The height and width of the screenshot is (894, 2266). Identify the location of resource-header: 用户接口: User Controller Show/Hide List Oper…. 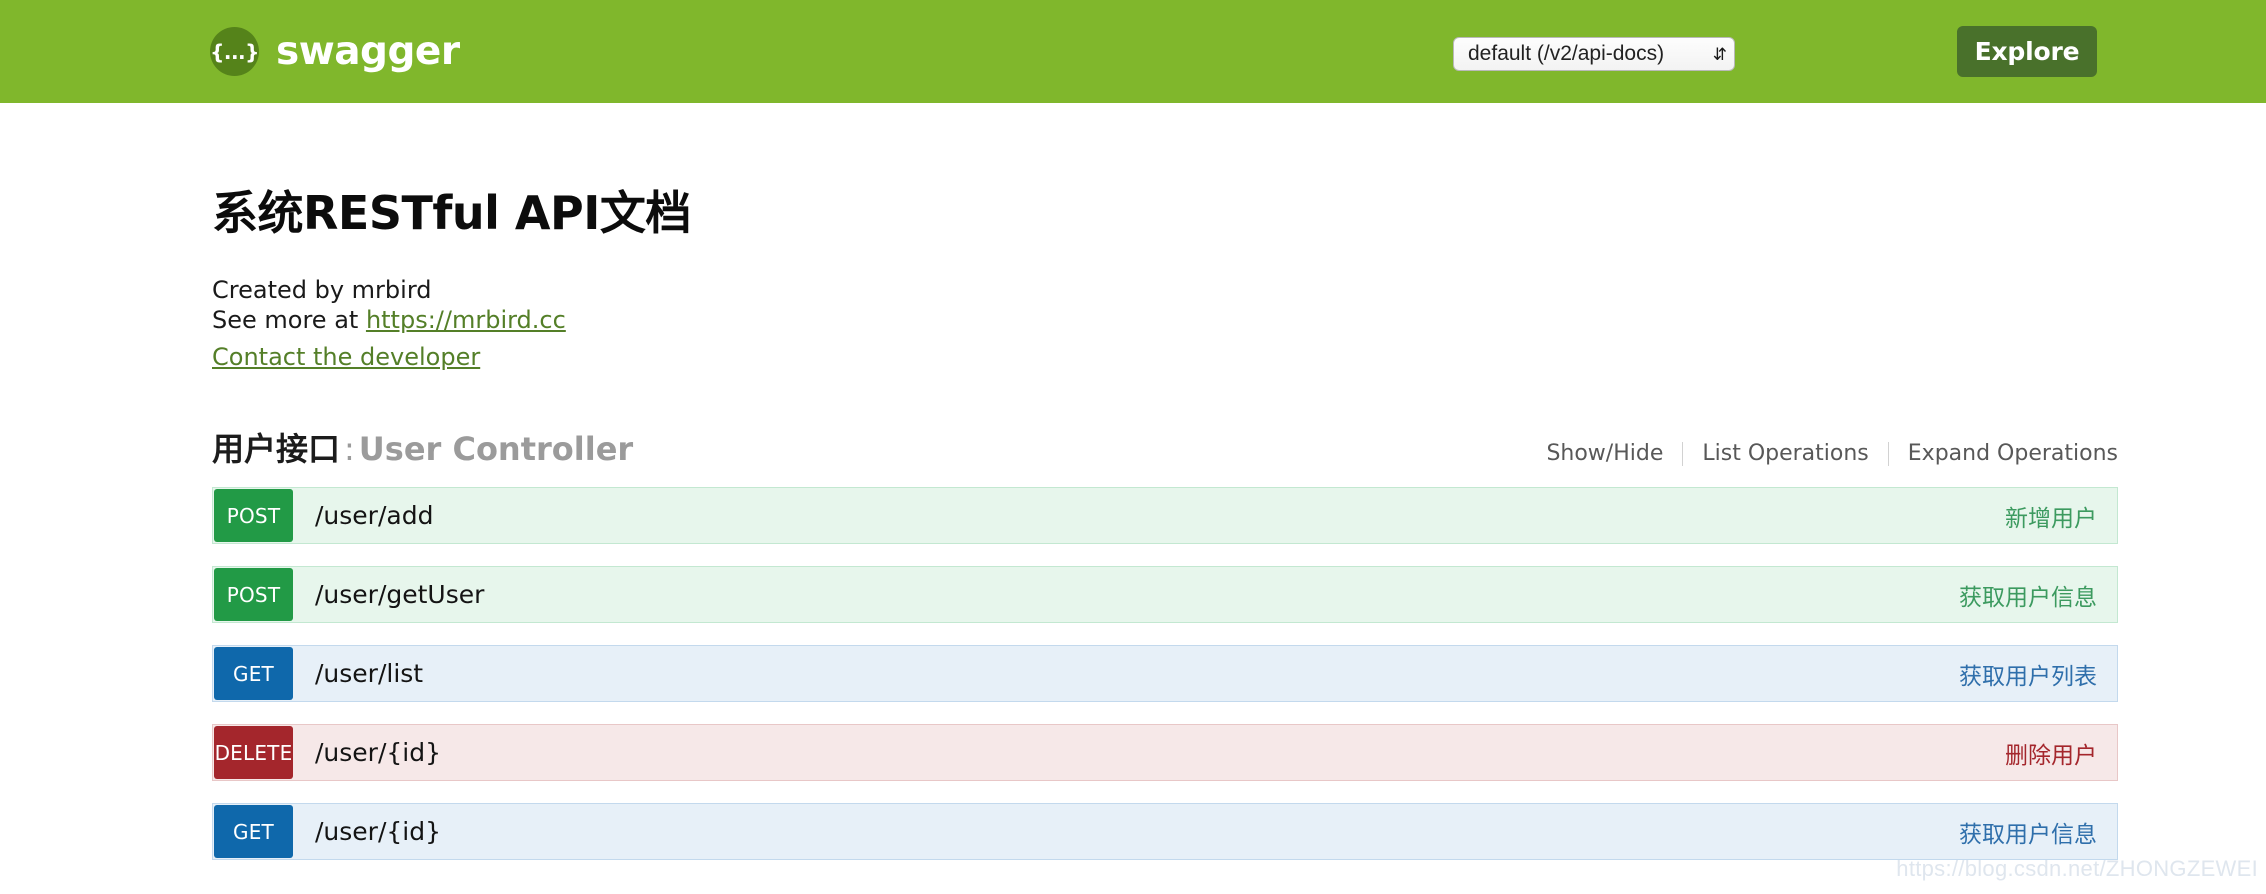
(1165, 447).